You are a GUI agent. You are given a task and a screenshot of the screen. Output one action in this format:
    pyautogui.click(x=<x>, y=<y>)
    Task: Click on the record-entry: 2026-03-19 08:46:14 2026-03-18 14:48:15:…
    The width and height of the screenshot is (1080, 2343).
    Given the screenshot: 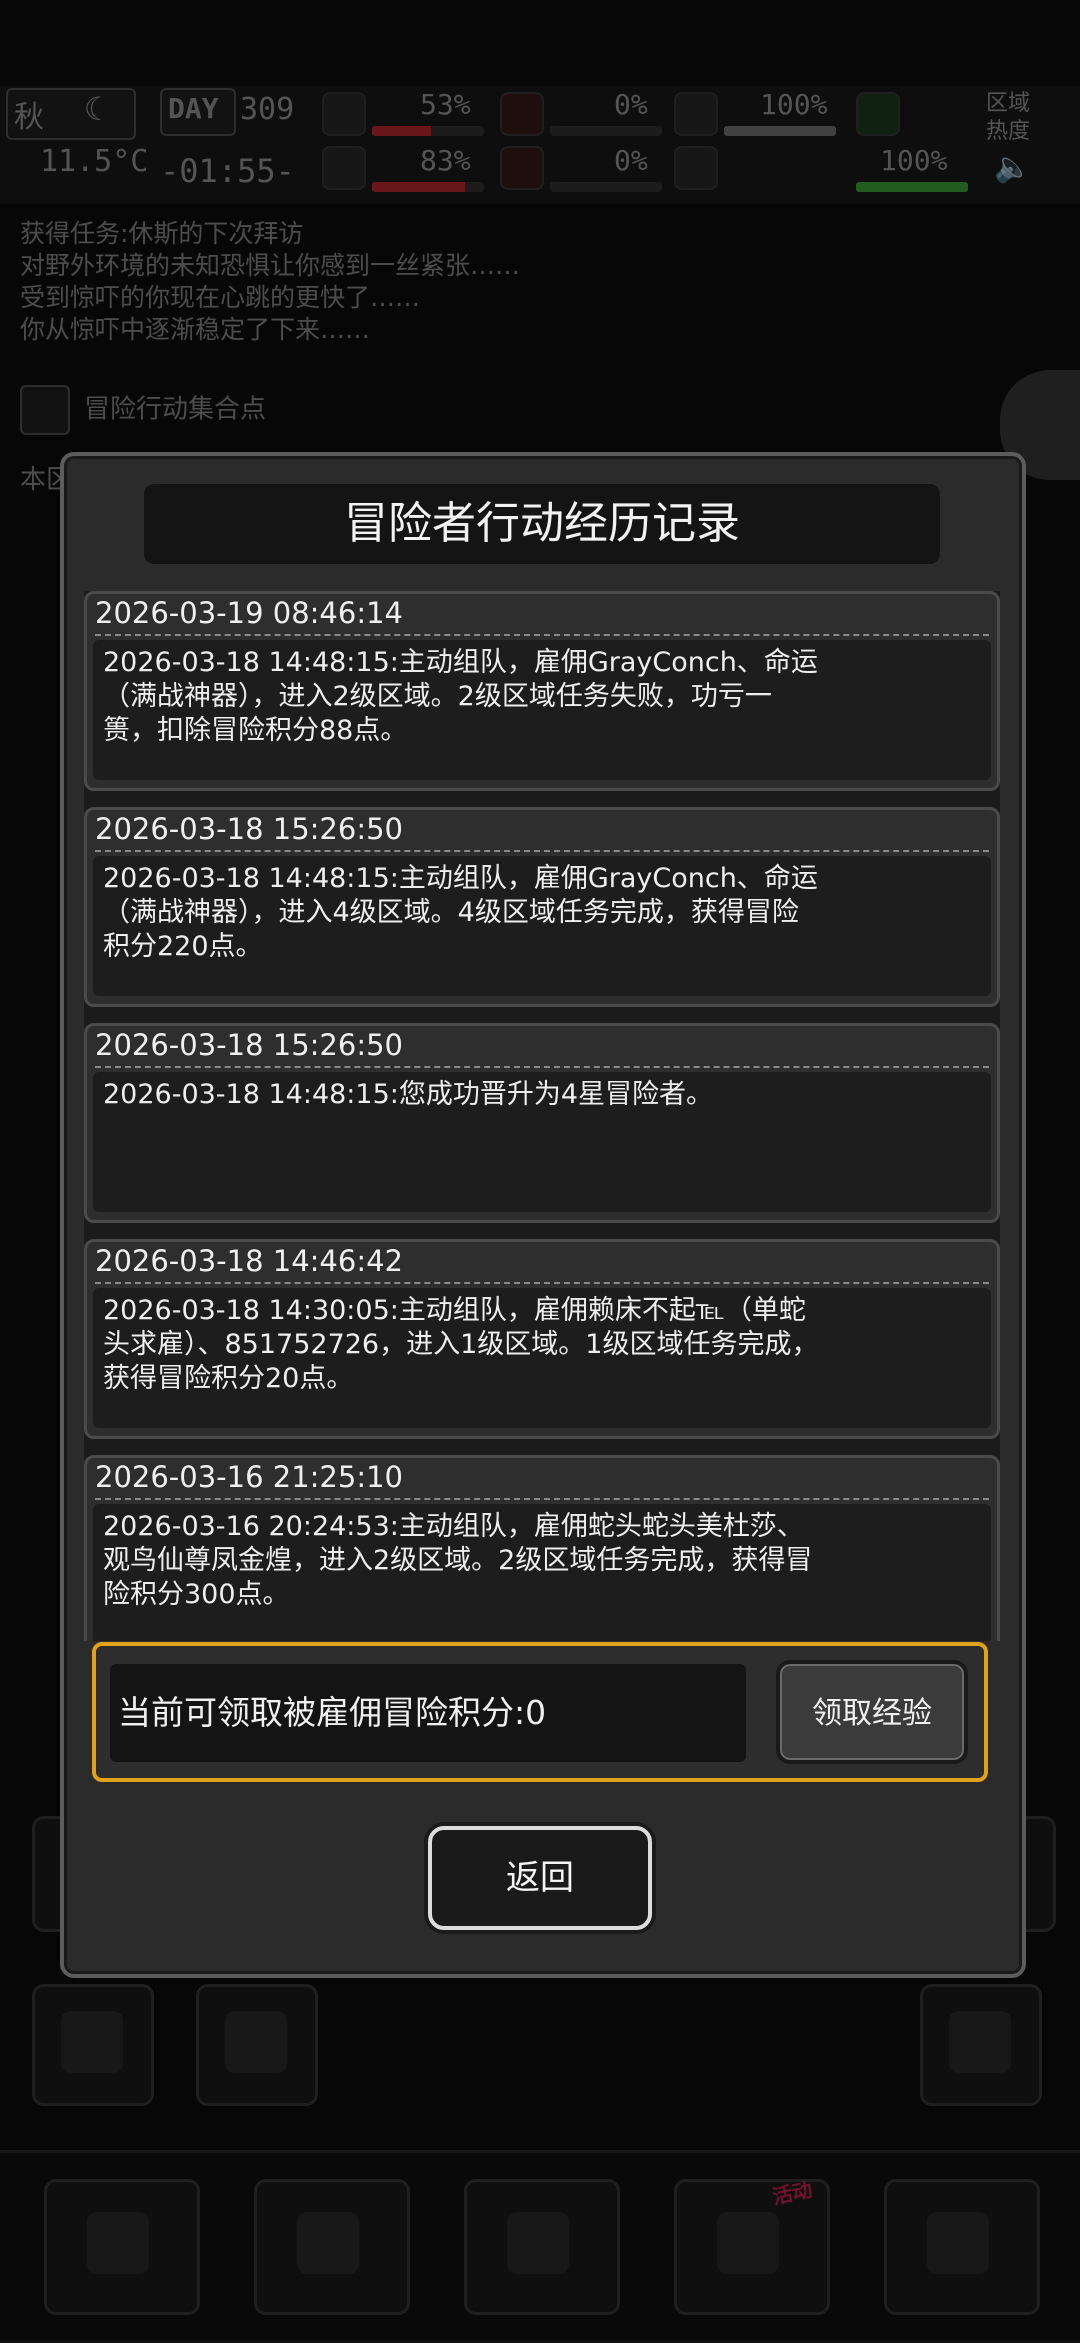 What is the action you would take?
    pyautogui.click(x=542, y=691)
    